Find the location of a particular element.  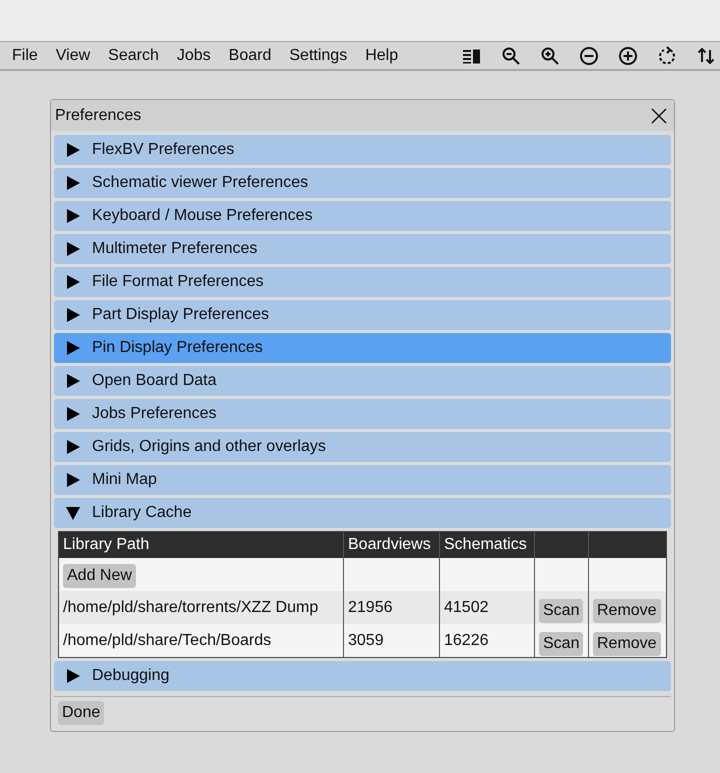

section-header: Schematic viewer Preferences is located at coordinates (362, 183).